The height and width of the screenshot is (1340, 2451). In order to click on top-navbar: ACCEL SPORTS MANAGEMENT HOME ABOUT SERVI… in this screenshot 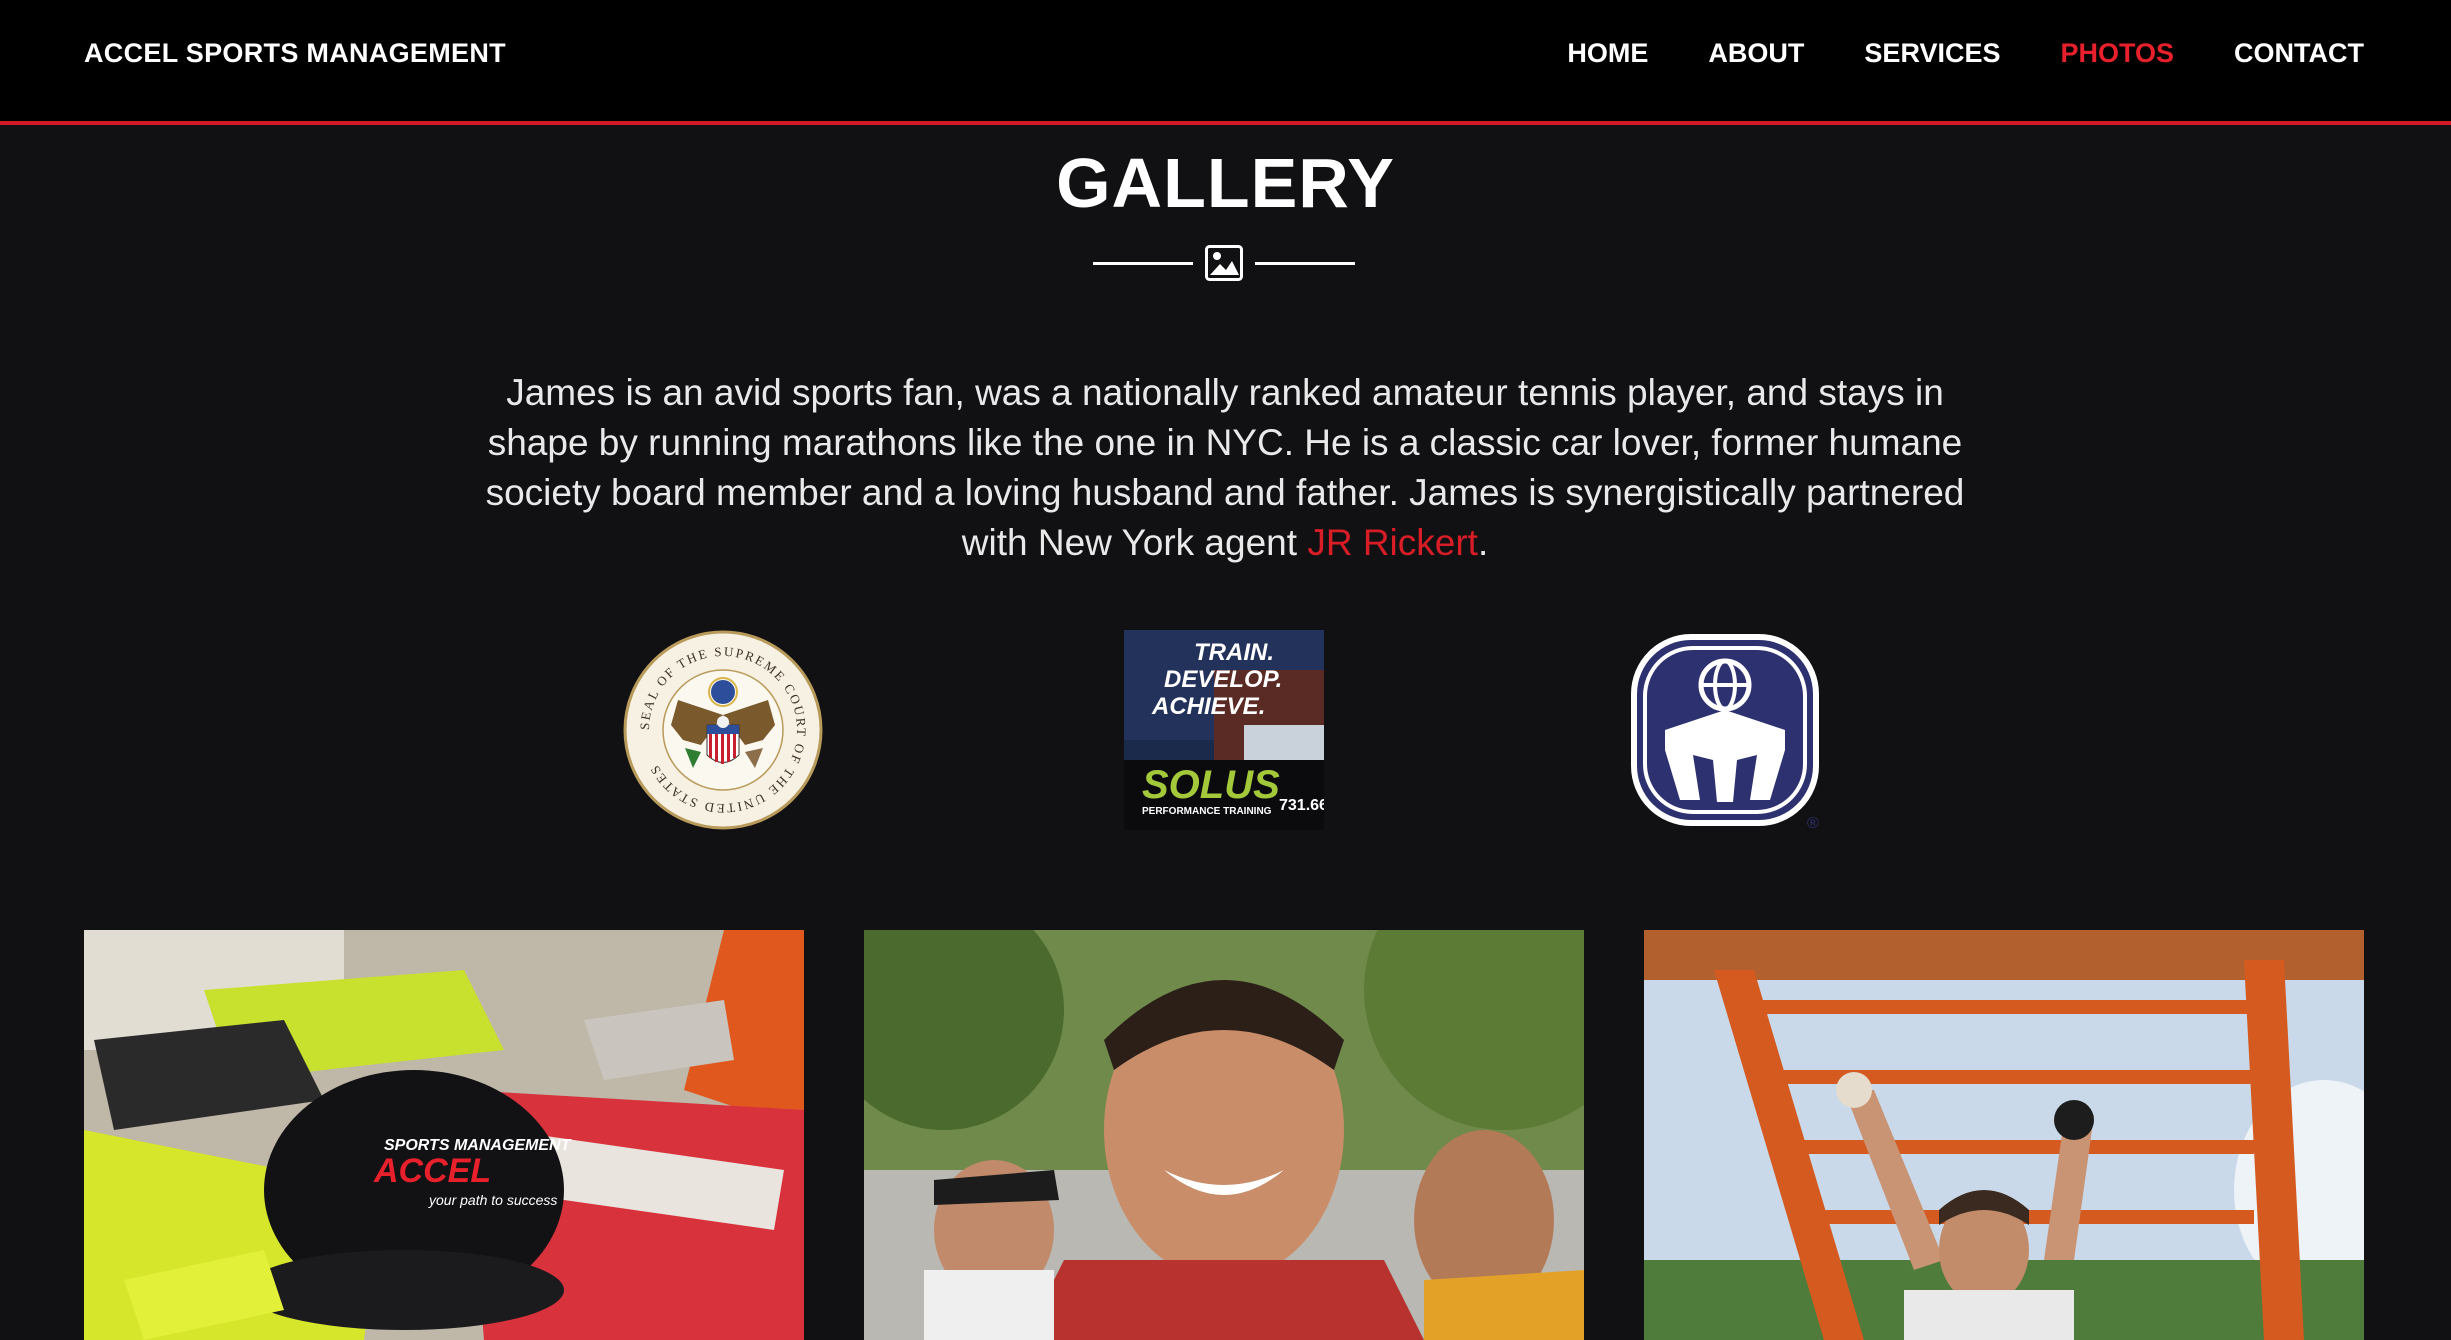, I will do `click(1225, 62)`.